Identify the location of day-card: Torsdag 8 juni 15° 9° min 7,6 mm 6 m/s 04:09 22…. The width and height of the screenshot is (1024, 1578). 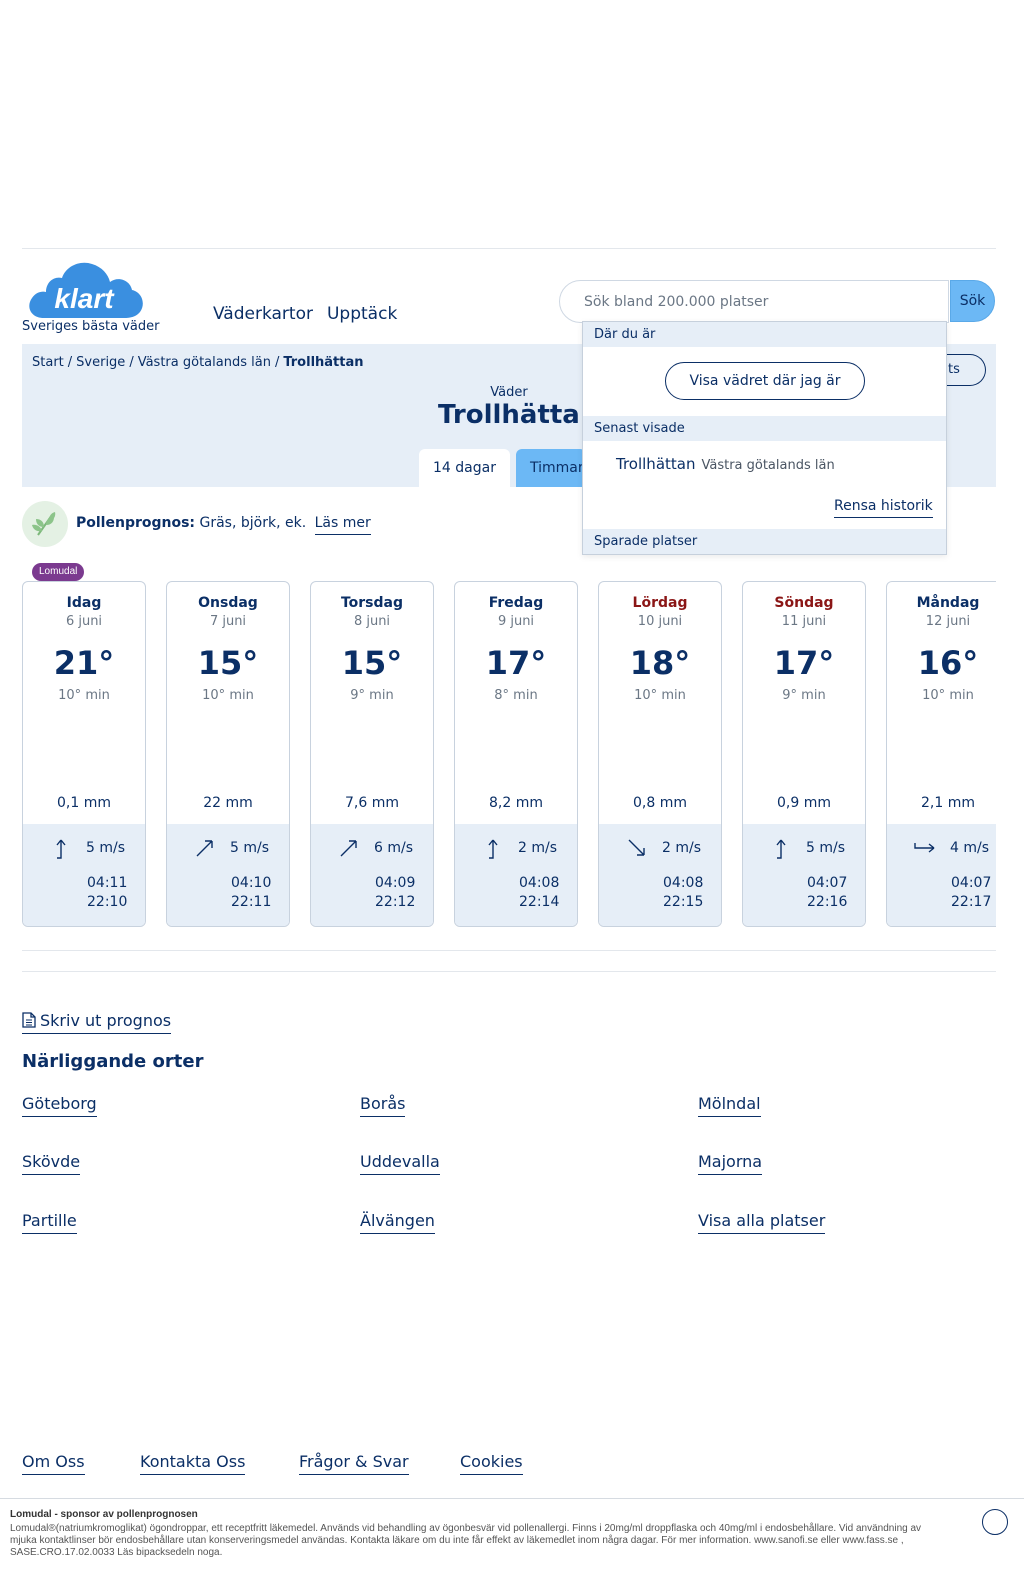
(372, 754).